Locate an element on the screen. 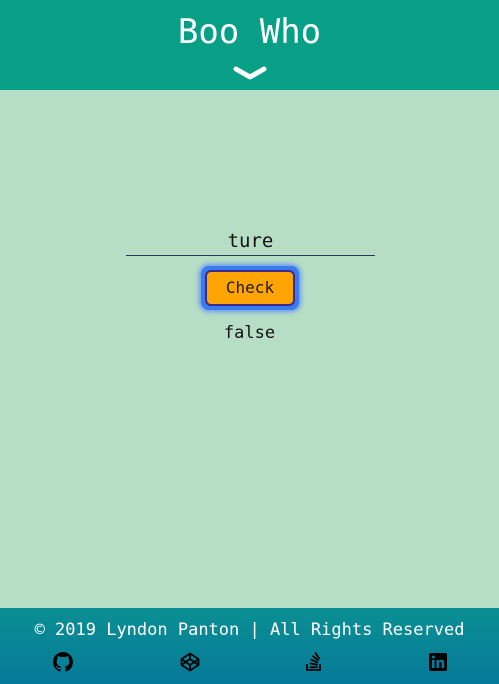 This screenshot has height=684, width=499. codepen-icon is located at coordinates (190, 662).